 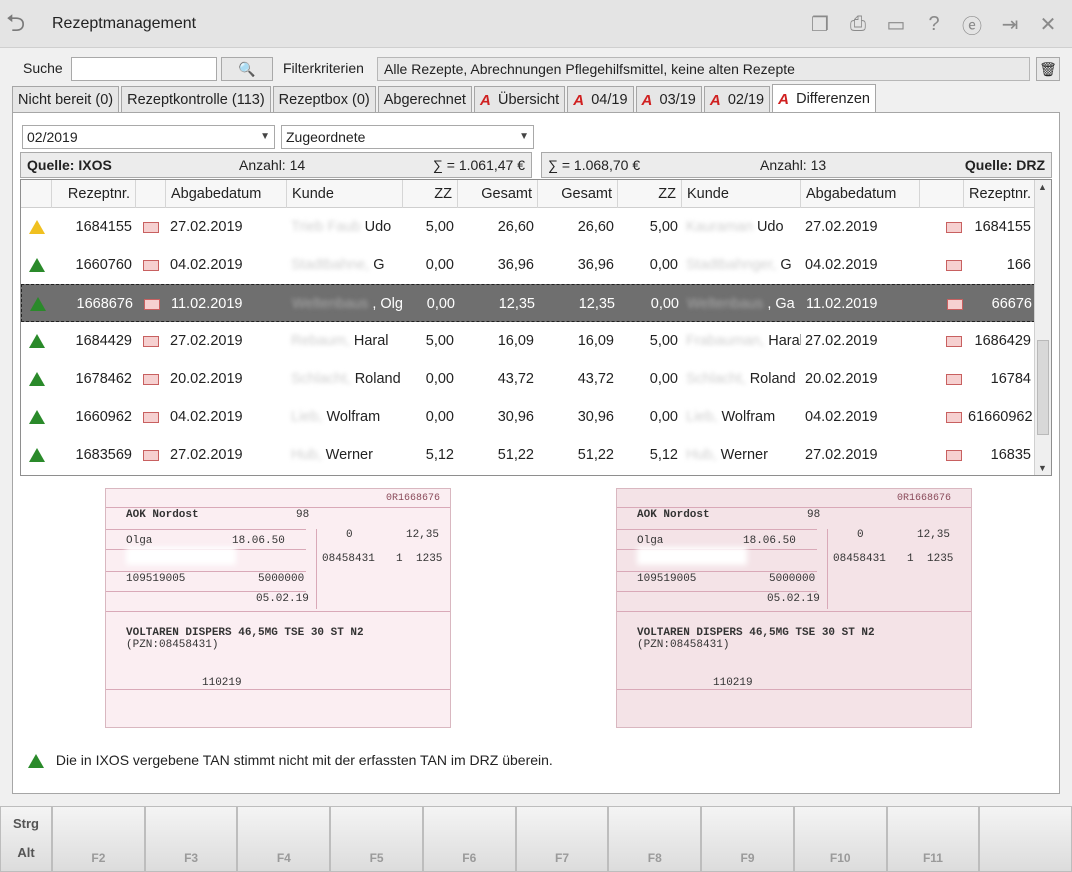 I want to click on strg-label: Strg, so click(x=26, y=823).